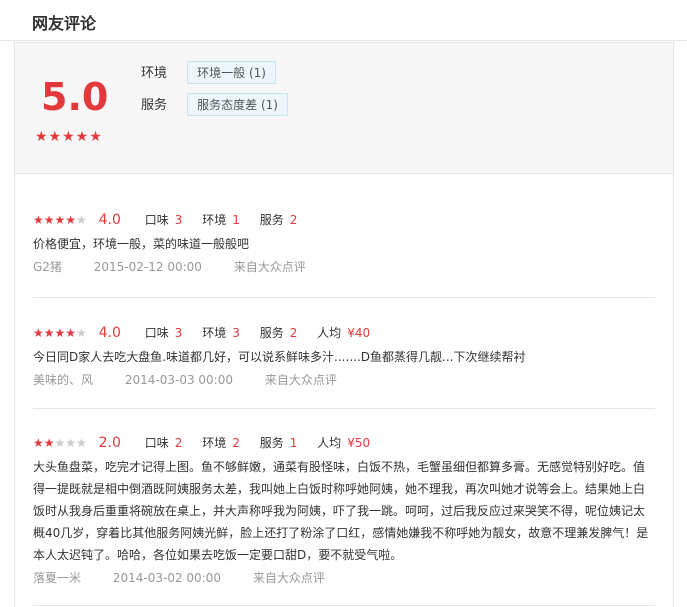  What do you see at coordinates (178, 380) in the screenshot?
I see `review-date: 2014-03-03 00:00` at bounding box center [178, 380].